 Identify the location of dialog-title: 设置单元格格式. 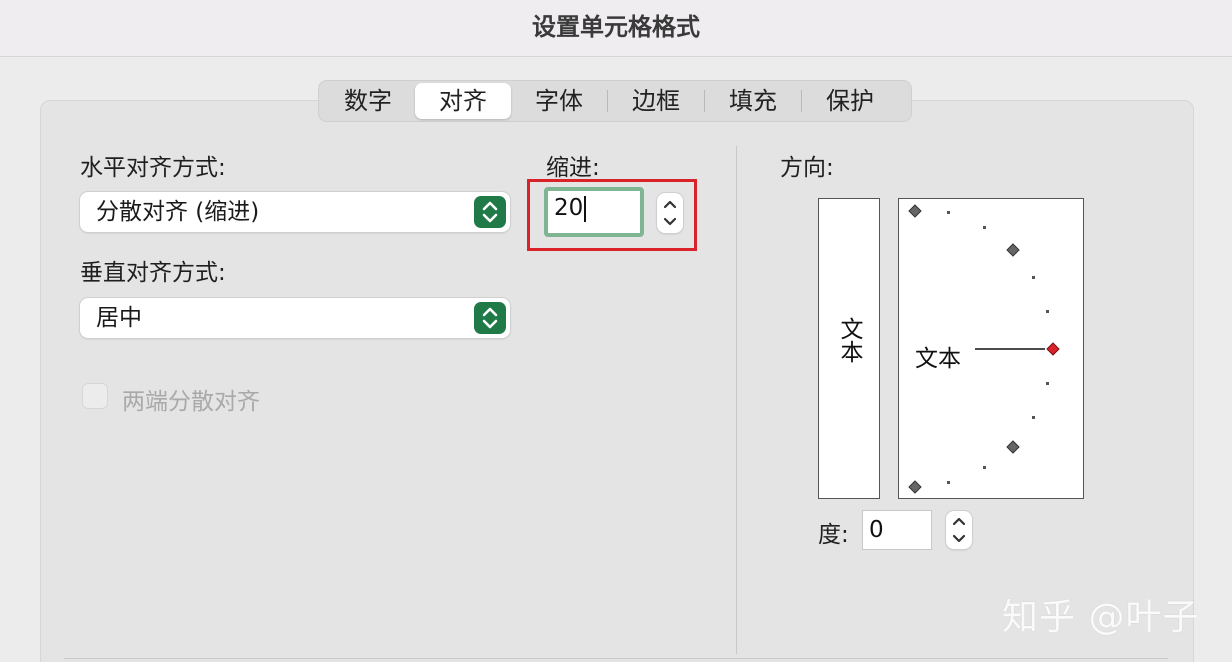
(616, 27).